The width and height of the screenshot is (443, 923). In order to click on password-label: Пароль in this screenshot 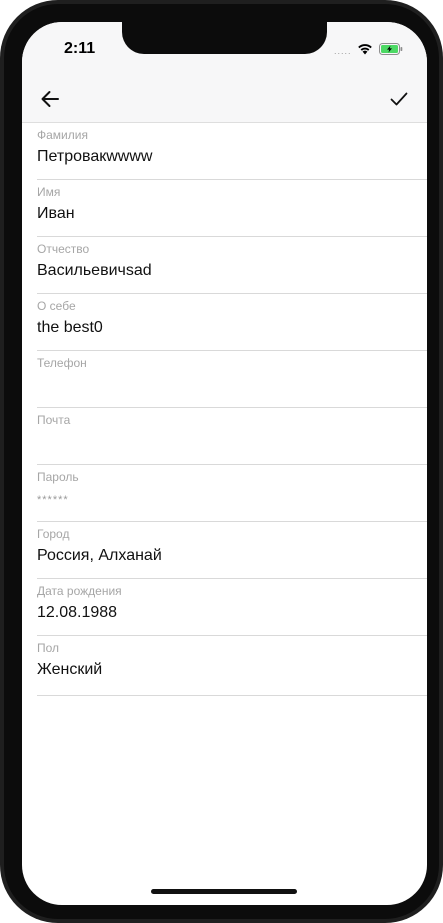, I will do `click(58, 477)`.